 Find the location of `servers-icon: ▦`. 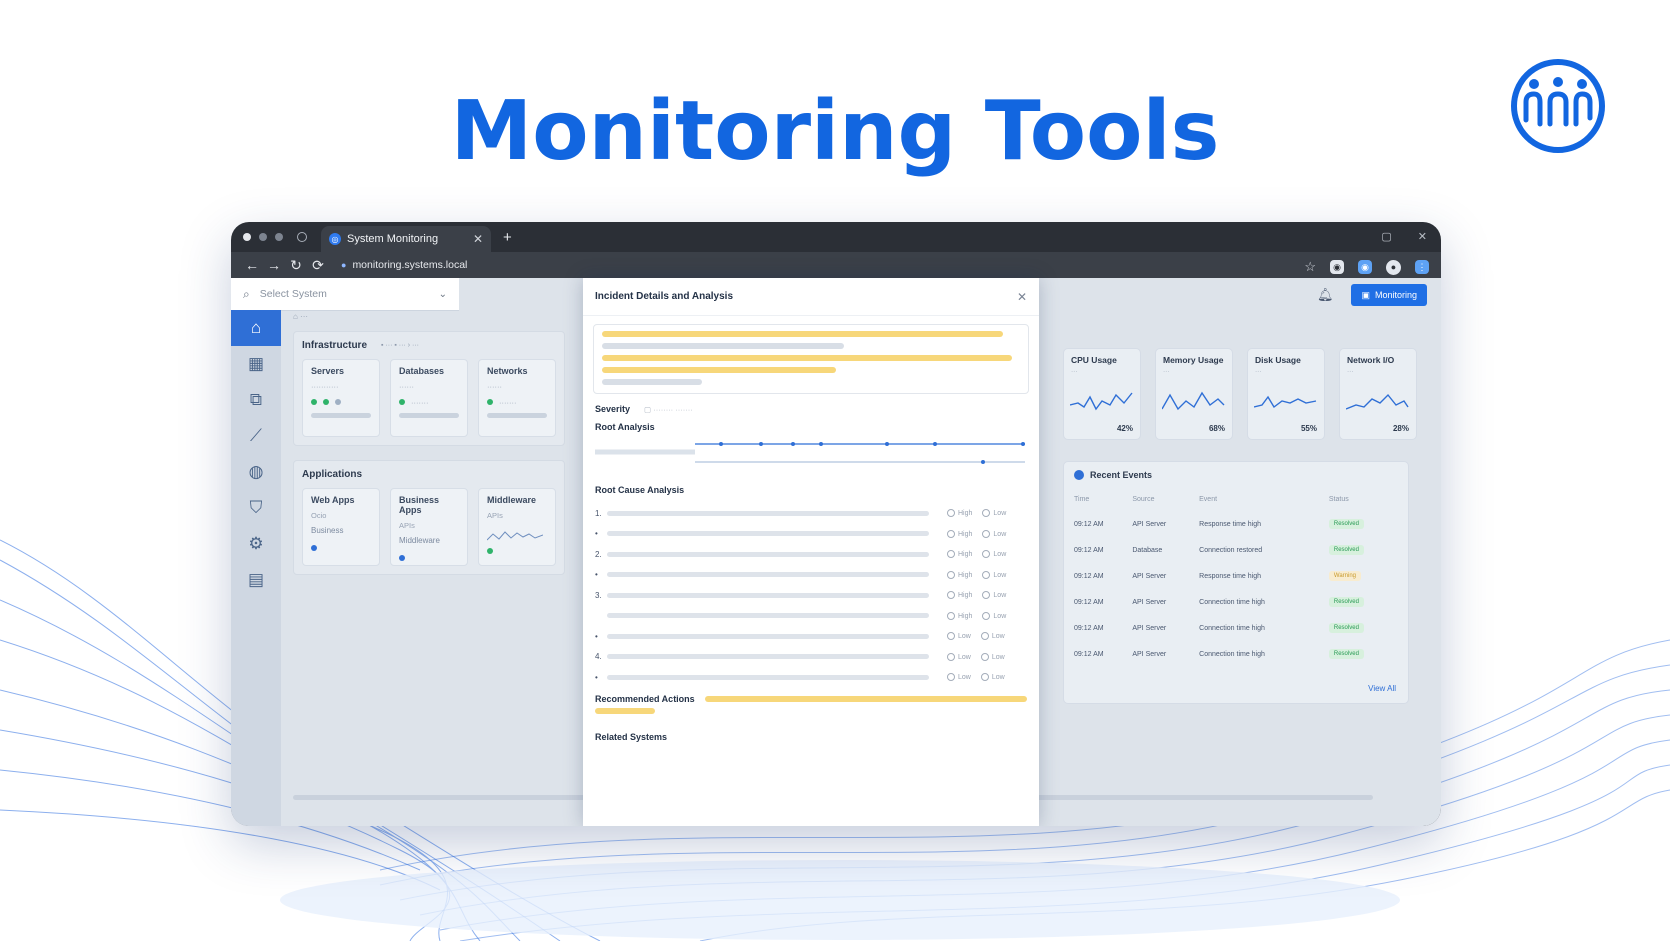

servers-icon: ▦ is located at coordinates (256, 364).